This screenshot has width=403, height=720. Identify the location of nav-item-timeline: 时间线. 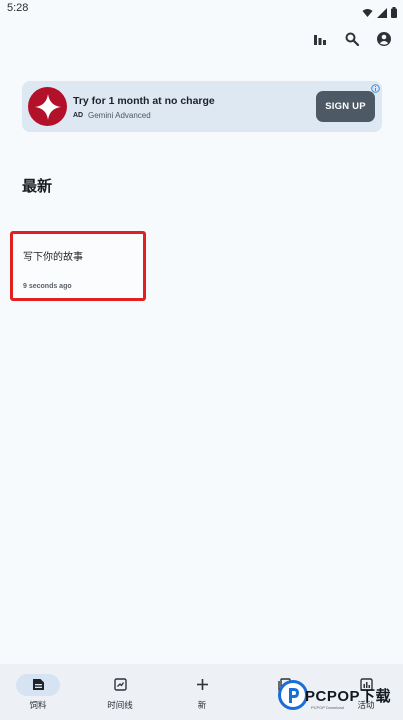
(120, 694).